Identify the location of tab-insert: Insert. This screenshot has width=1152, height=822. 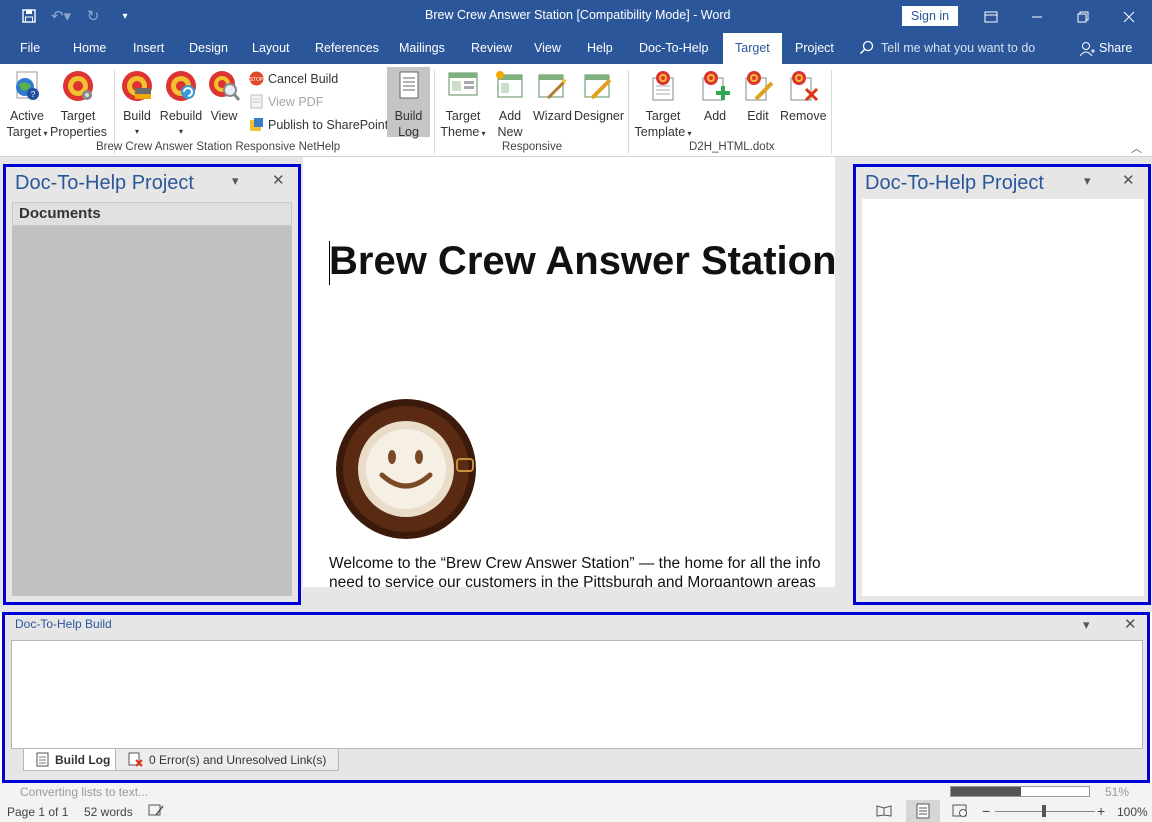
(148, 48).